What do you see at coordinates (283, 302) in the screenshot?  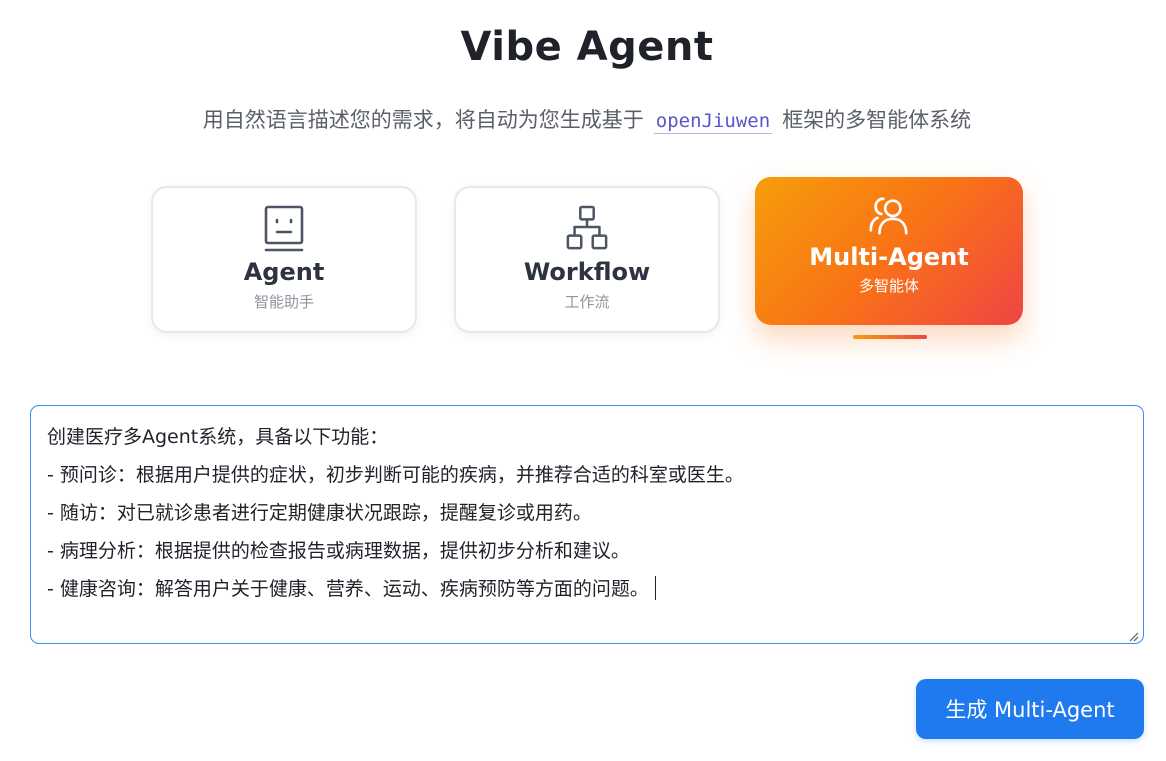 I see `mode-card-agent-desc: 智能助手` at bounding box center [283, 302].